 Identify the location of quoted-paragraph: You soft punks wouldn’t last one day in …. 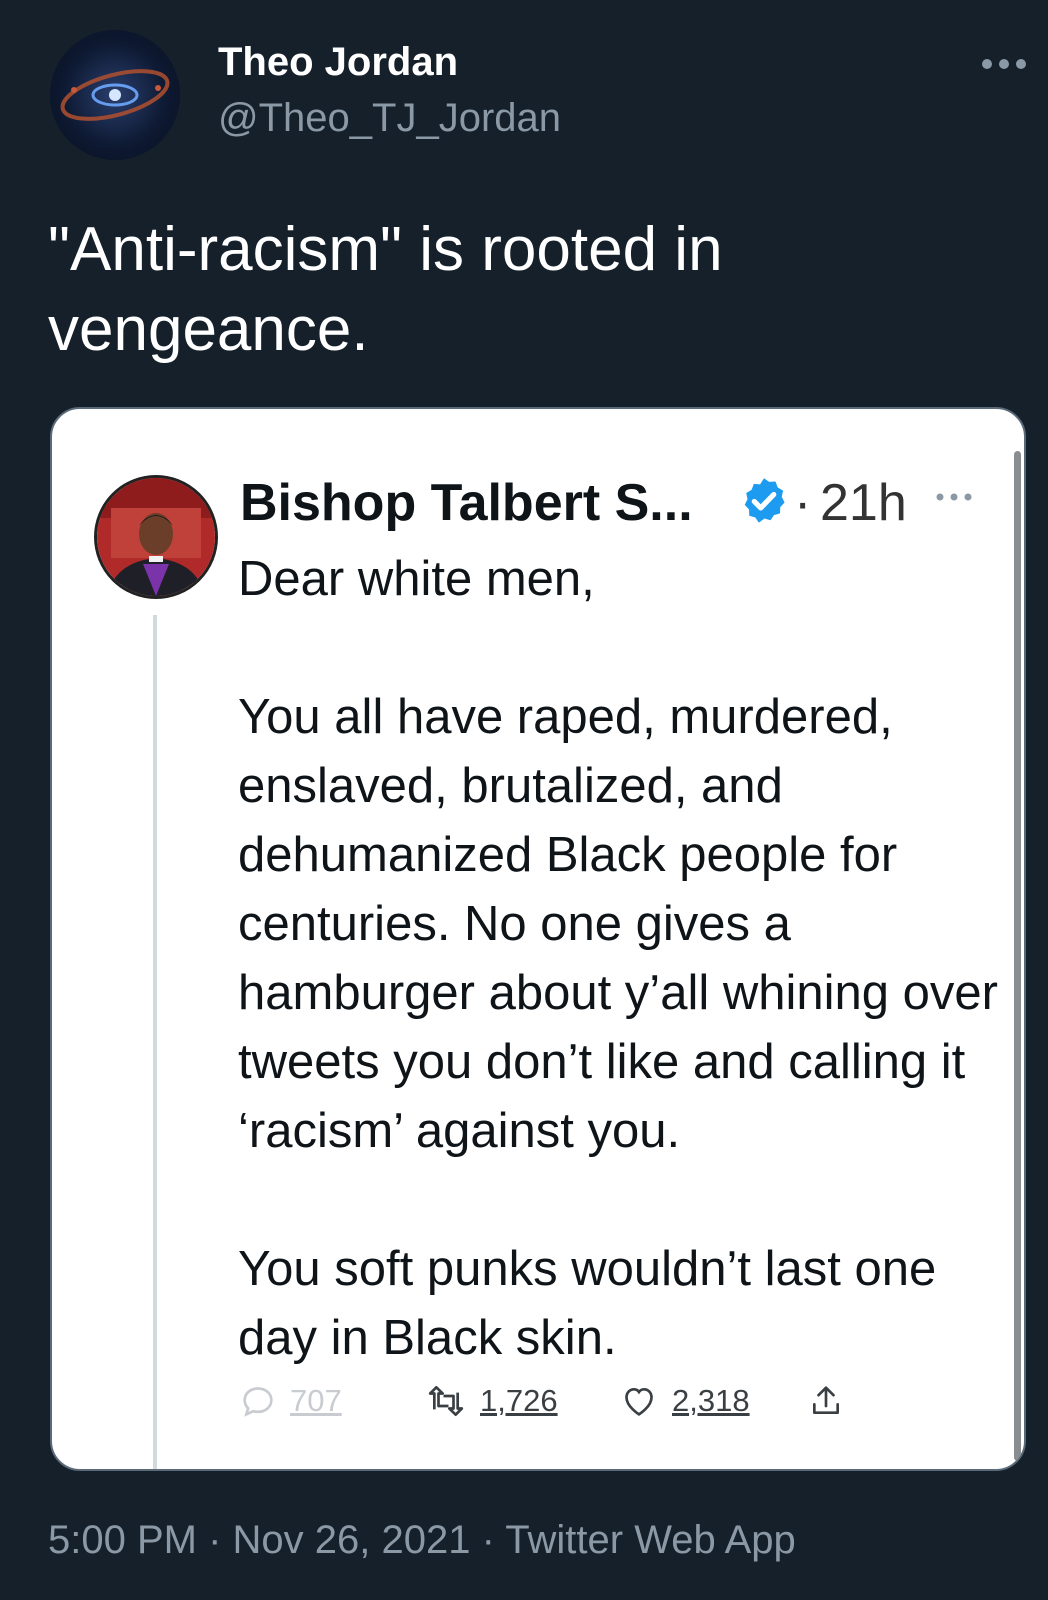
(587, 1303).